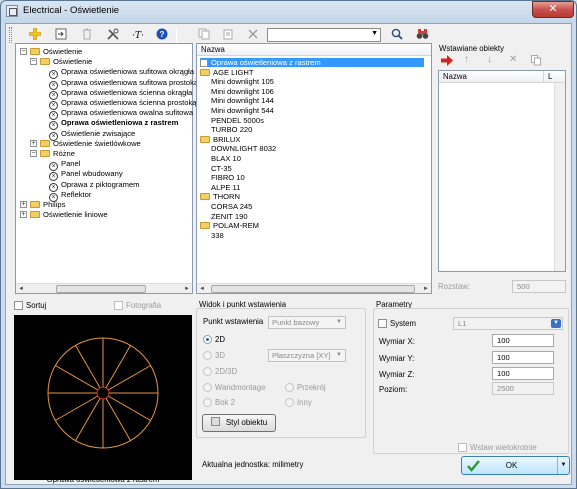  I want to click on list-hscroll: ◄ ►, so click(314, 288).